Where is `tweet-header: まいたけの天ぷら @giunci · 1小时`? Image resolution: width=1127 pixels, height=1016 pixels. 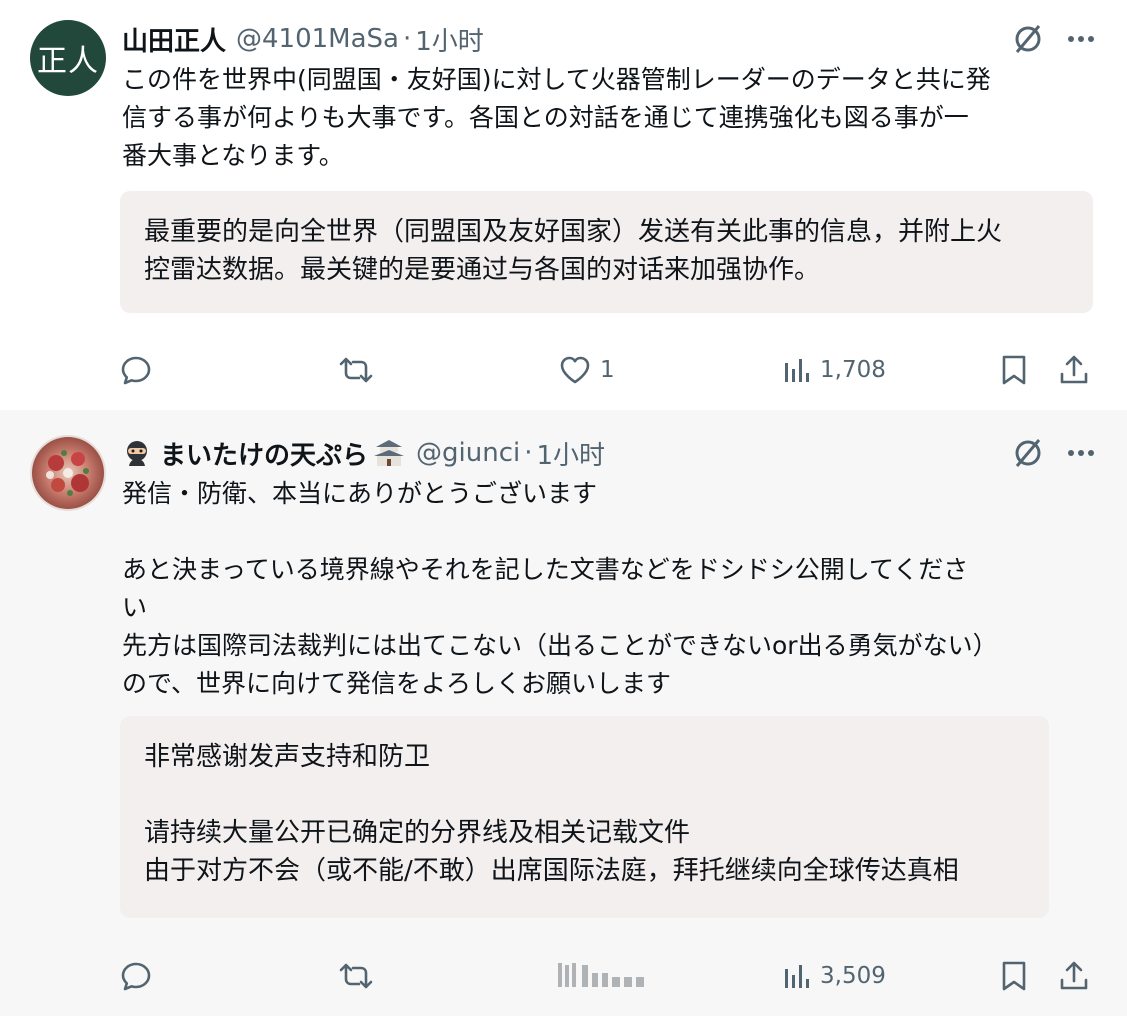 tweet-header: まいたけの天ぷら @giunci · 1小时 is located at coordinates (554, 453).